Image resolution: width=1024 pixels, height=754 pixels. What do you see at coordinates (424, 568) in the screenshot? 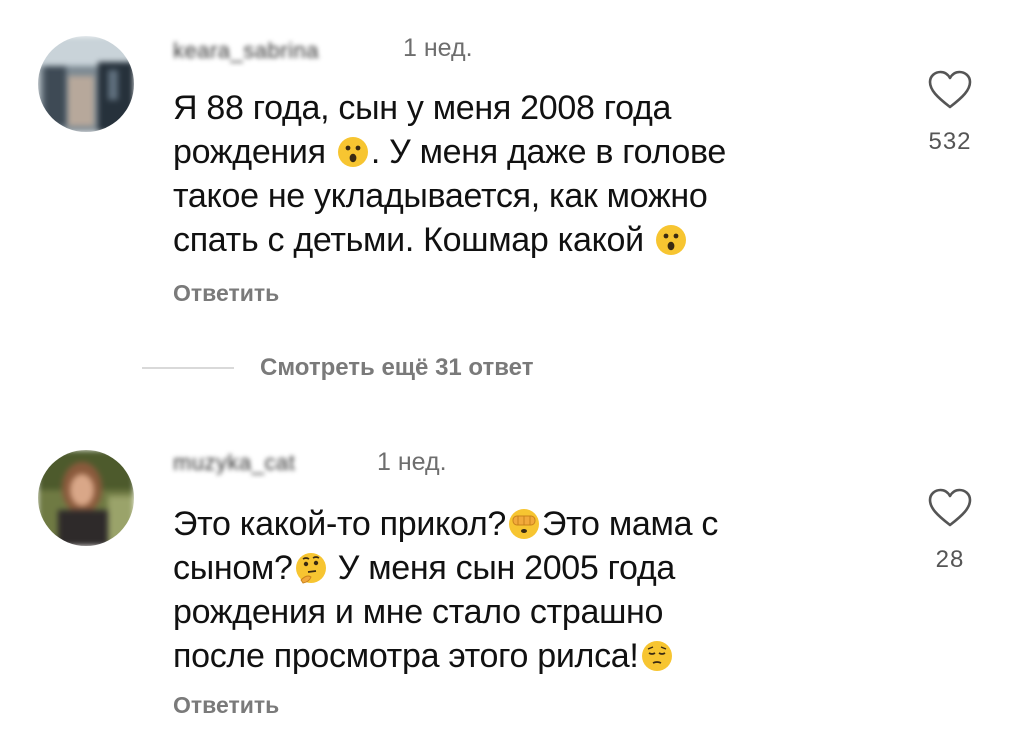
I see `comment-line: сыном? У меня сын 2005 года` at bounding box center [424, 568].